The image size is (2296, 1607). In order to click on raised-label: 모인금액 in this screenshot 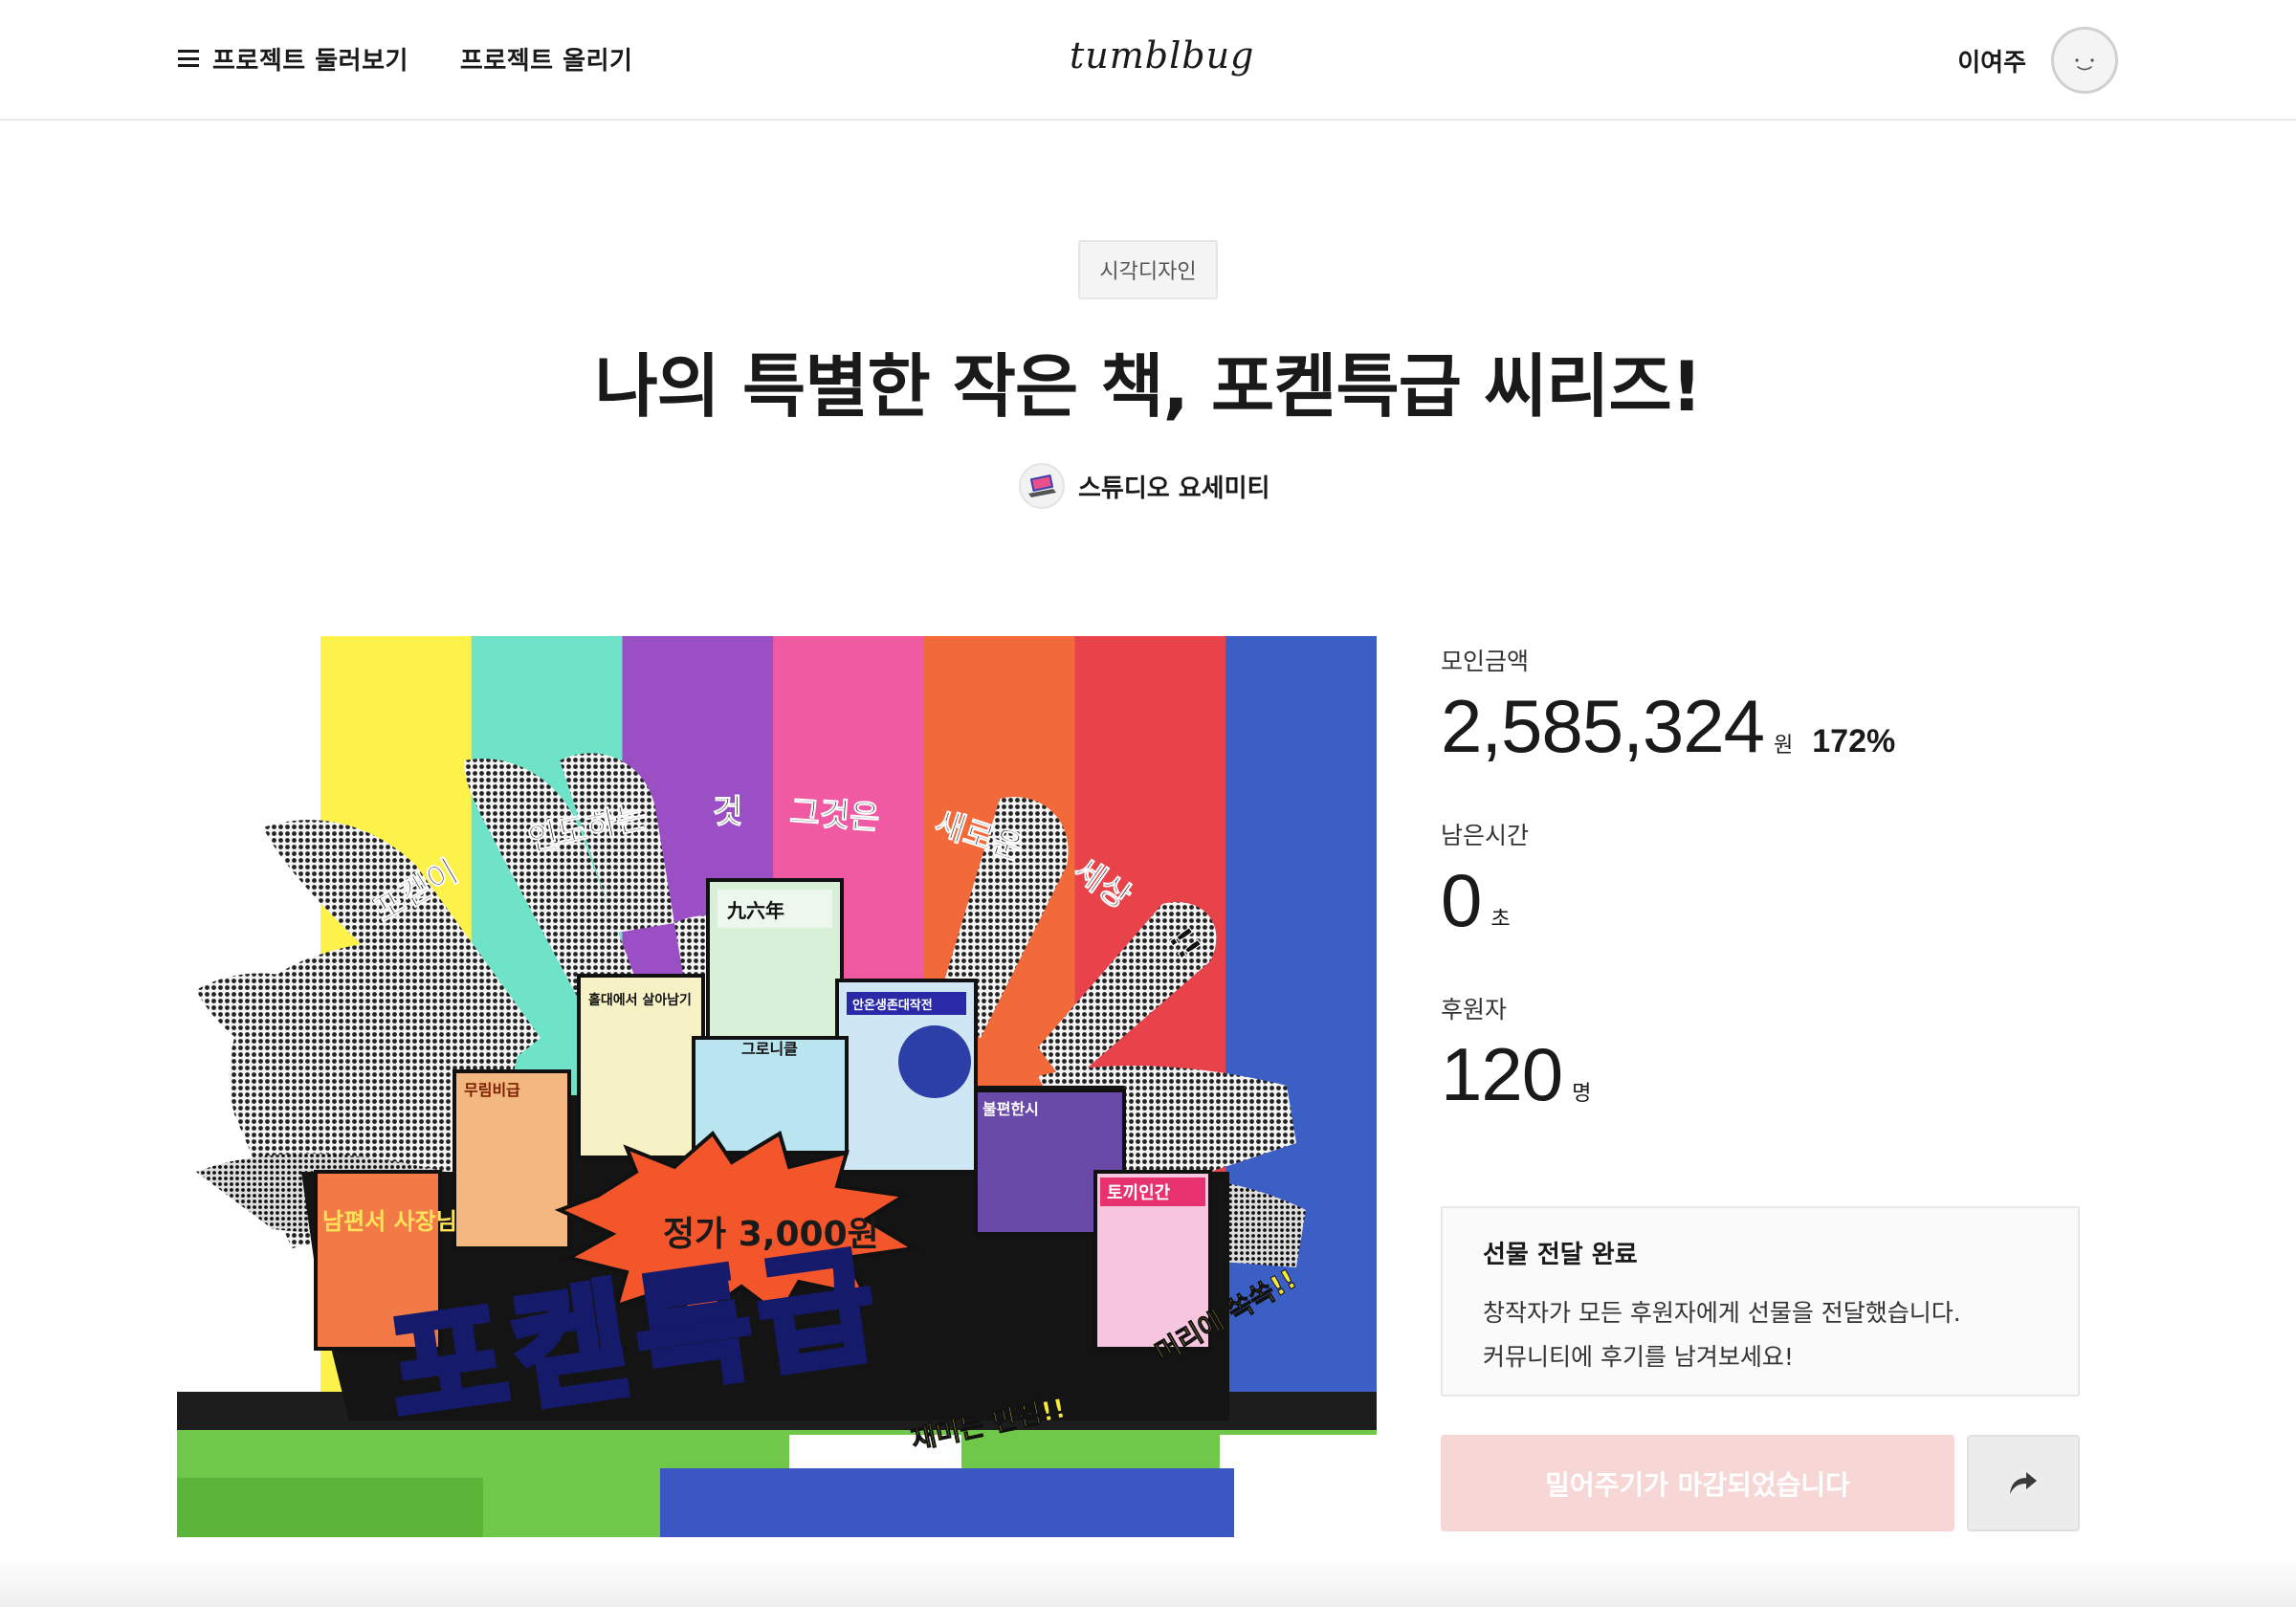, I will do `click(1485, 661)`.